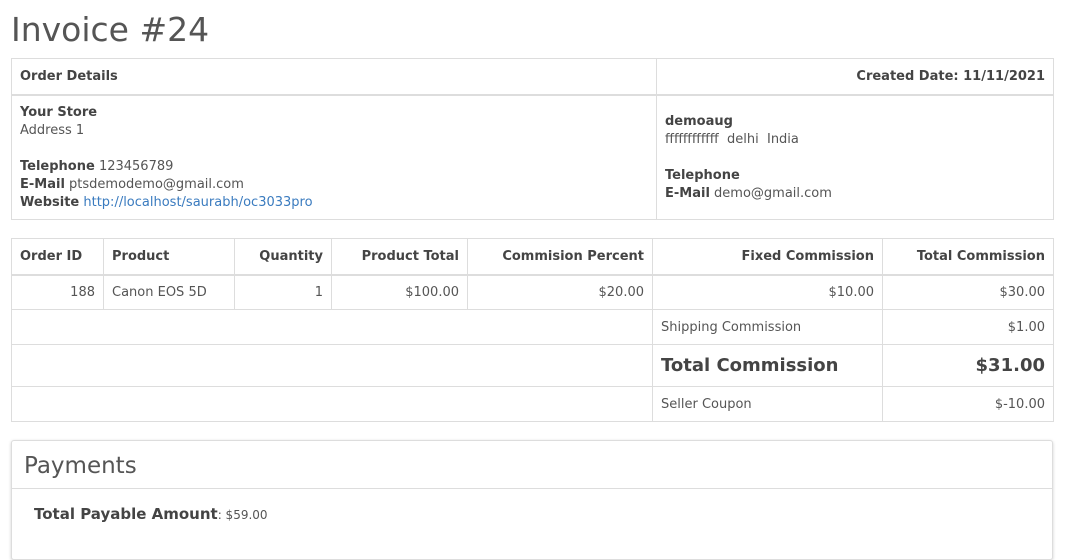  I want to click on cell-quantity: 1, so click(283, 292).